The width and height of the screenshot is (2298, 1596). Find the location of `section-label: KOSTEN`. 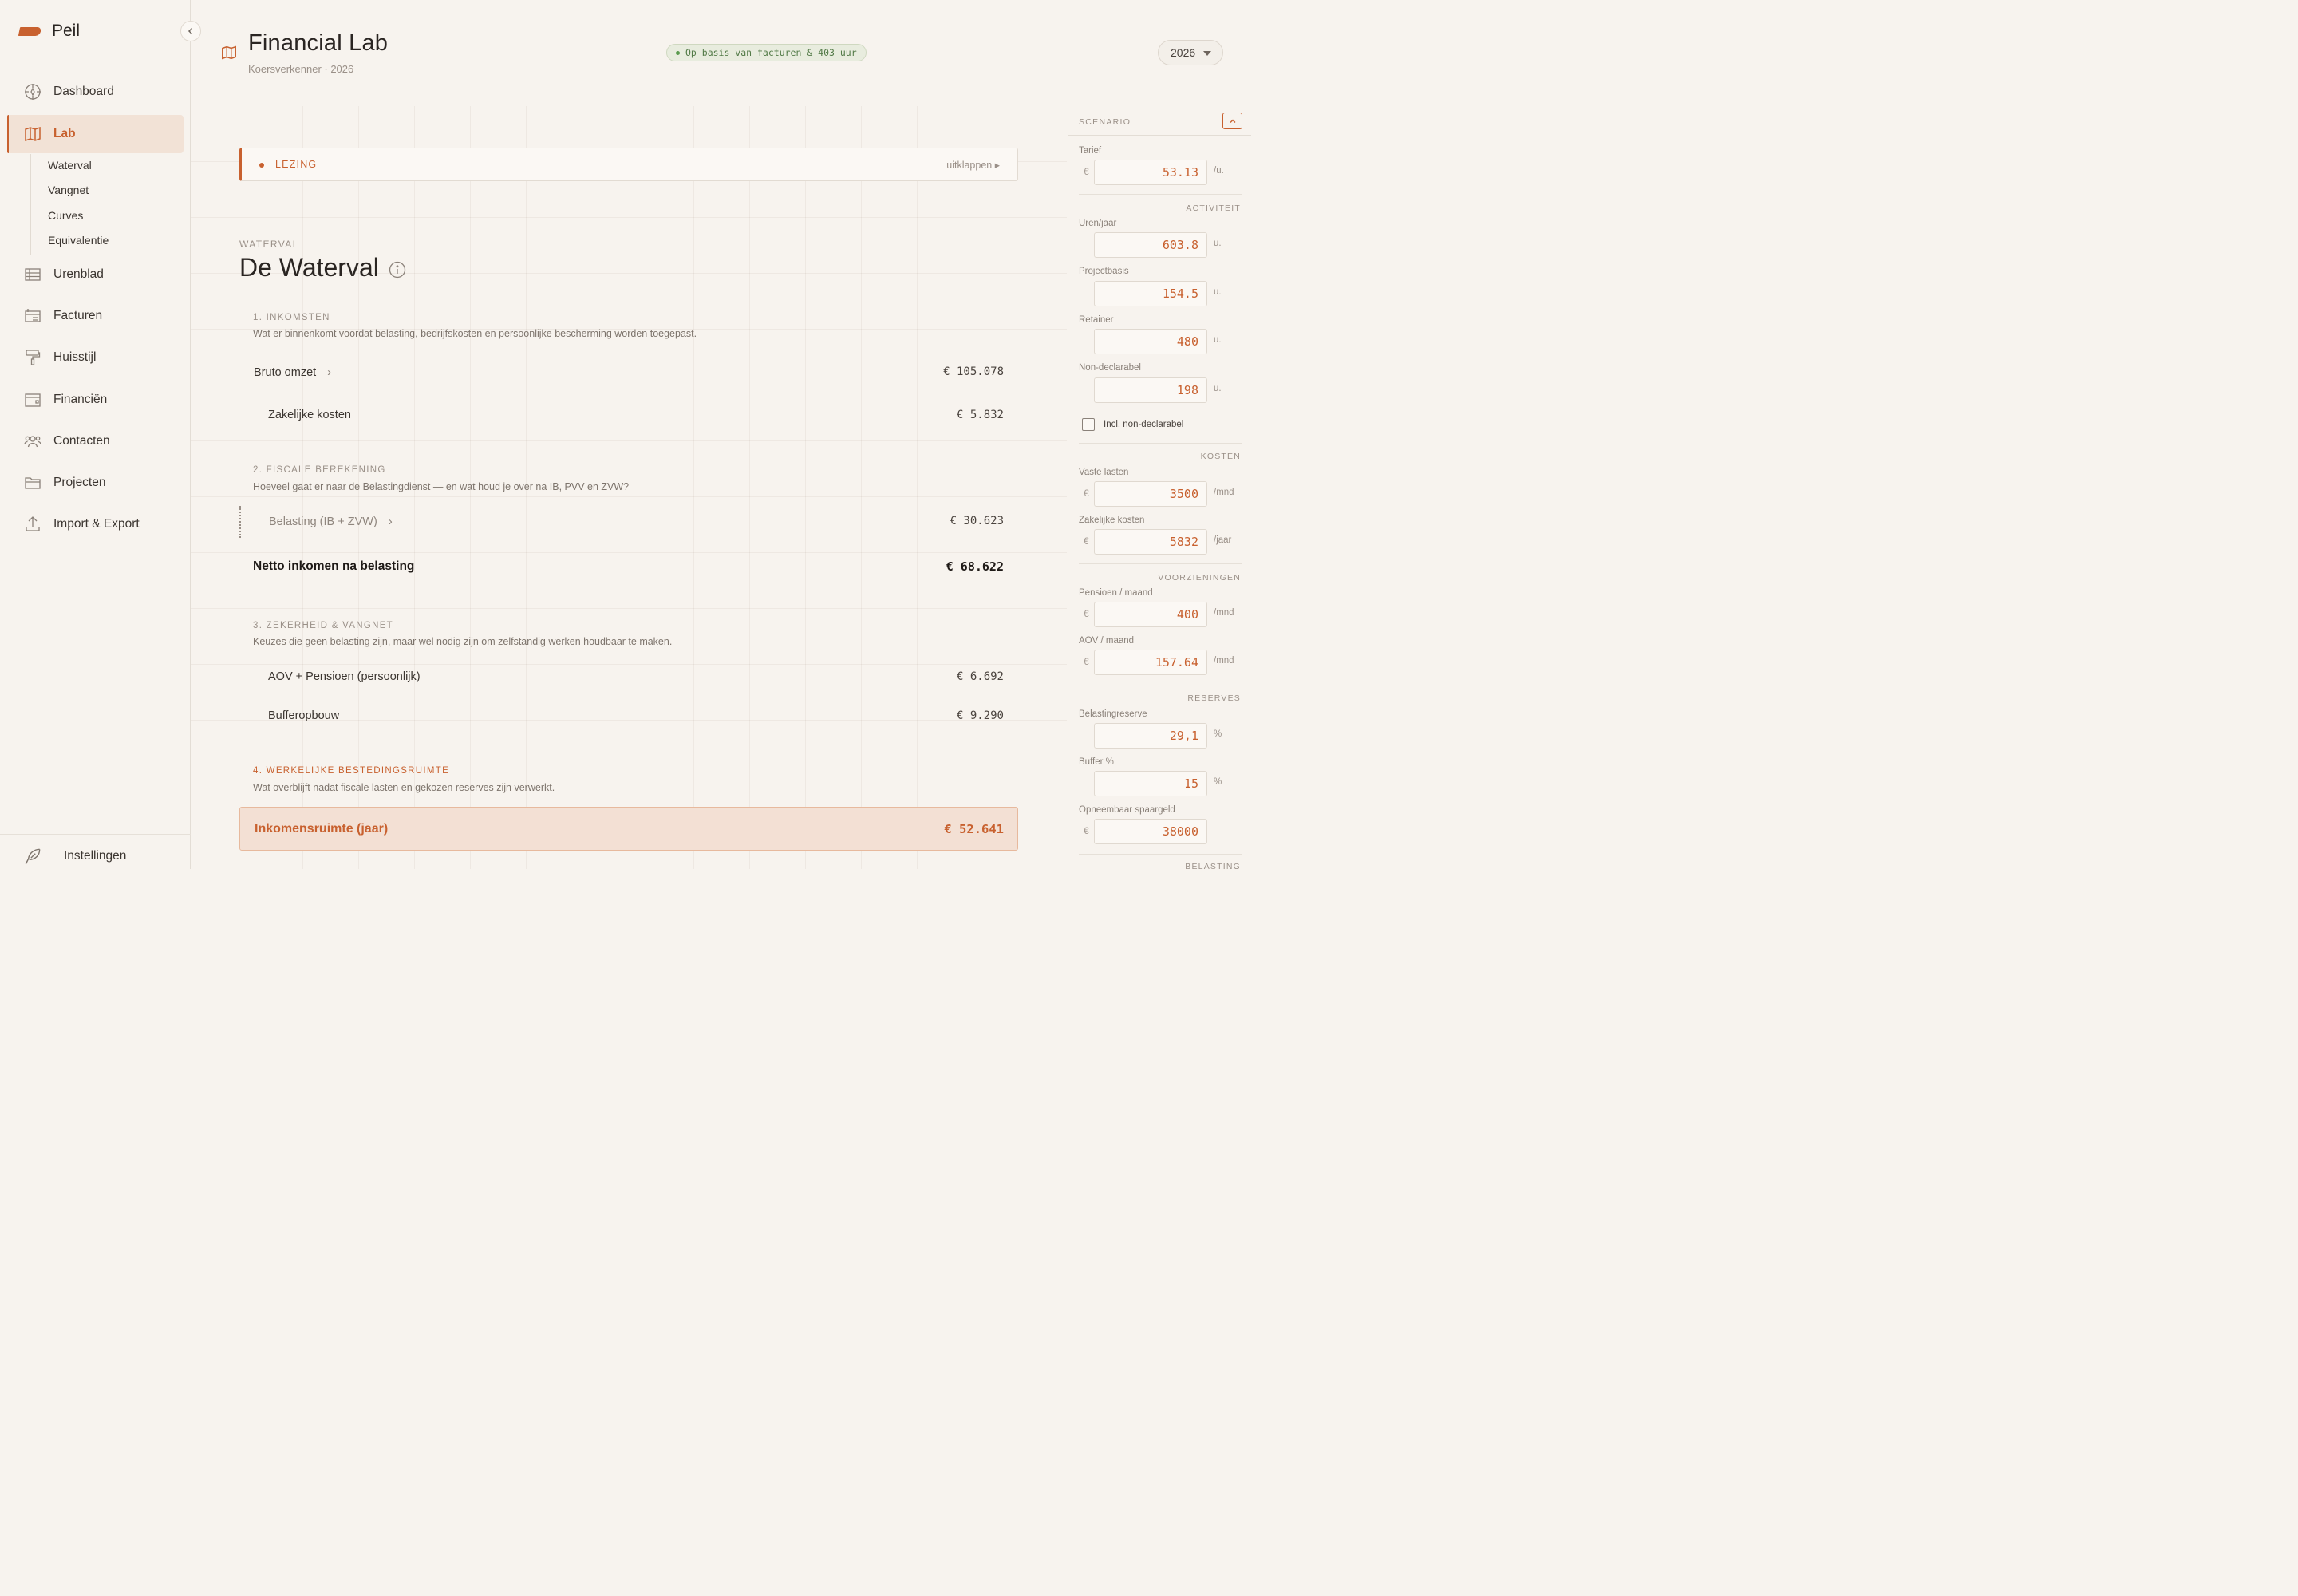

section-label: KOSTEN is located at coordinates (1220, 456).